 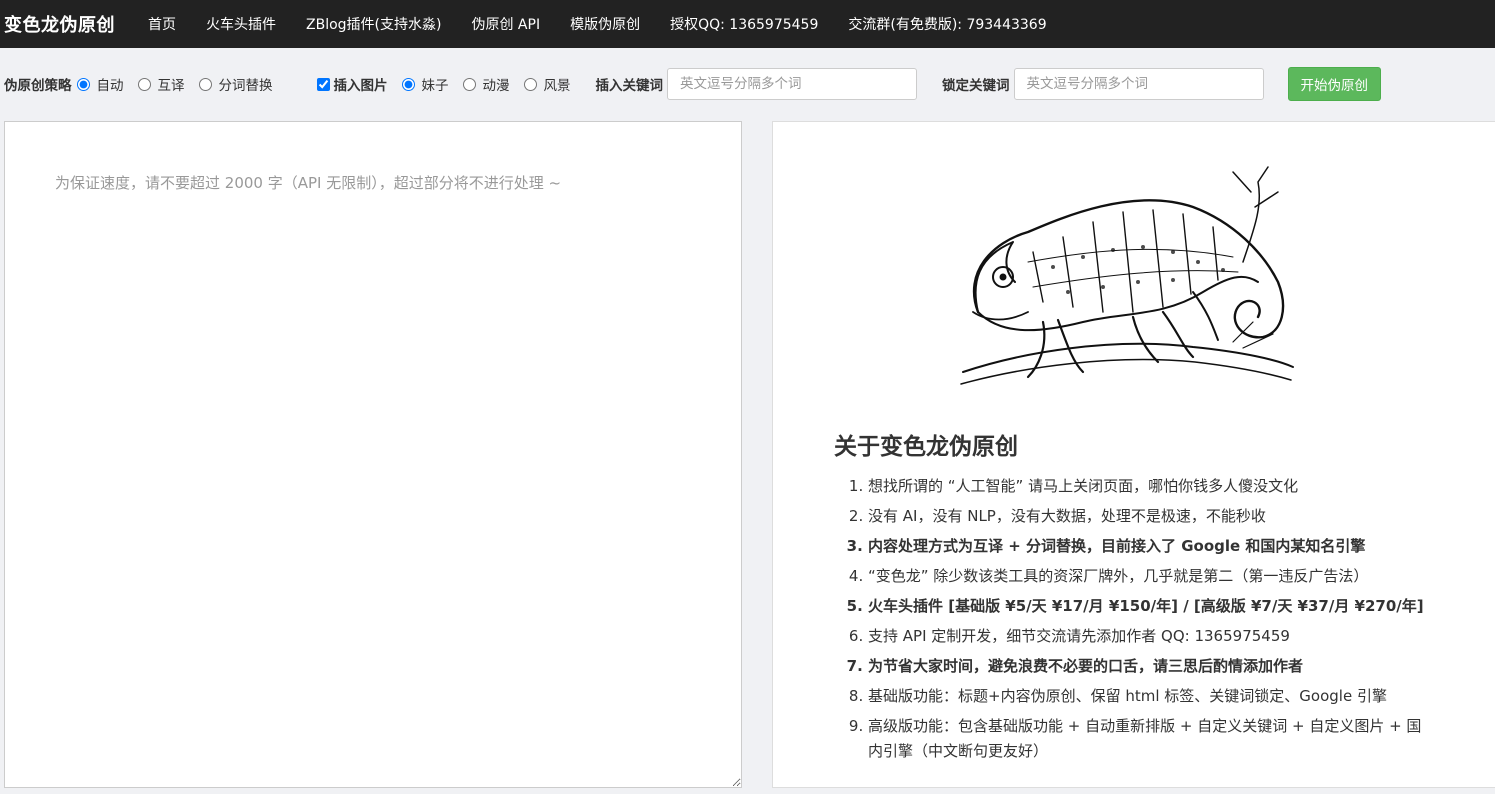 What do you see at coordinates (59, 24) in the screenshot?
I see `brand-logo-link: 变色龙伪原创` at bounding box center [59, 24].